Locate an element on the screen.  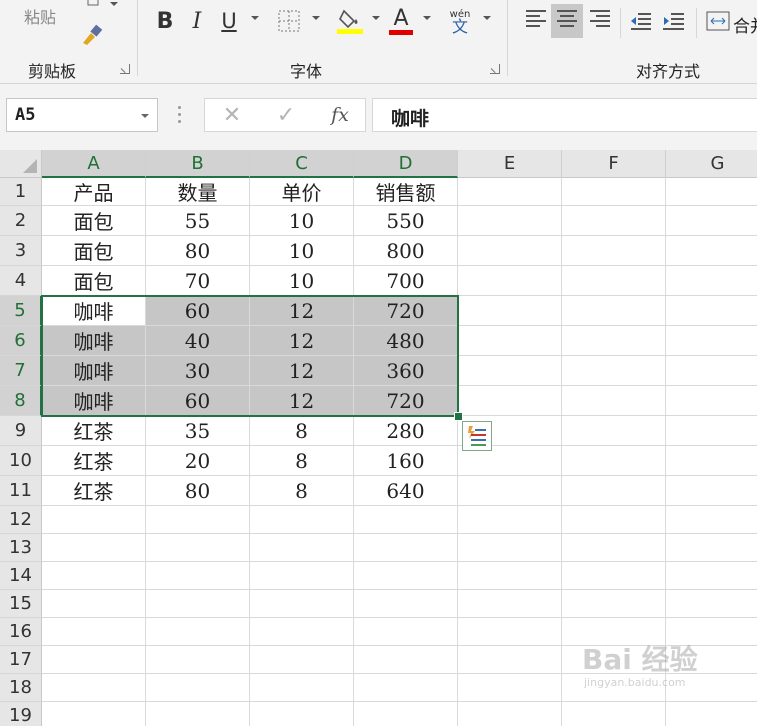
cell-f14 is located at coordinates (614, 576).